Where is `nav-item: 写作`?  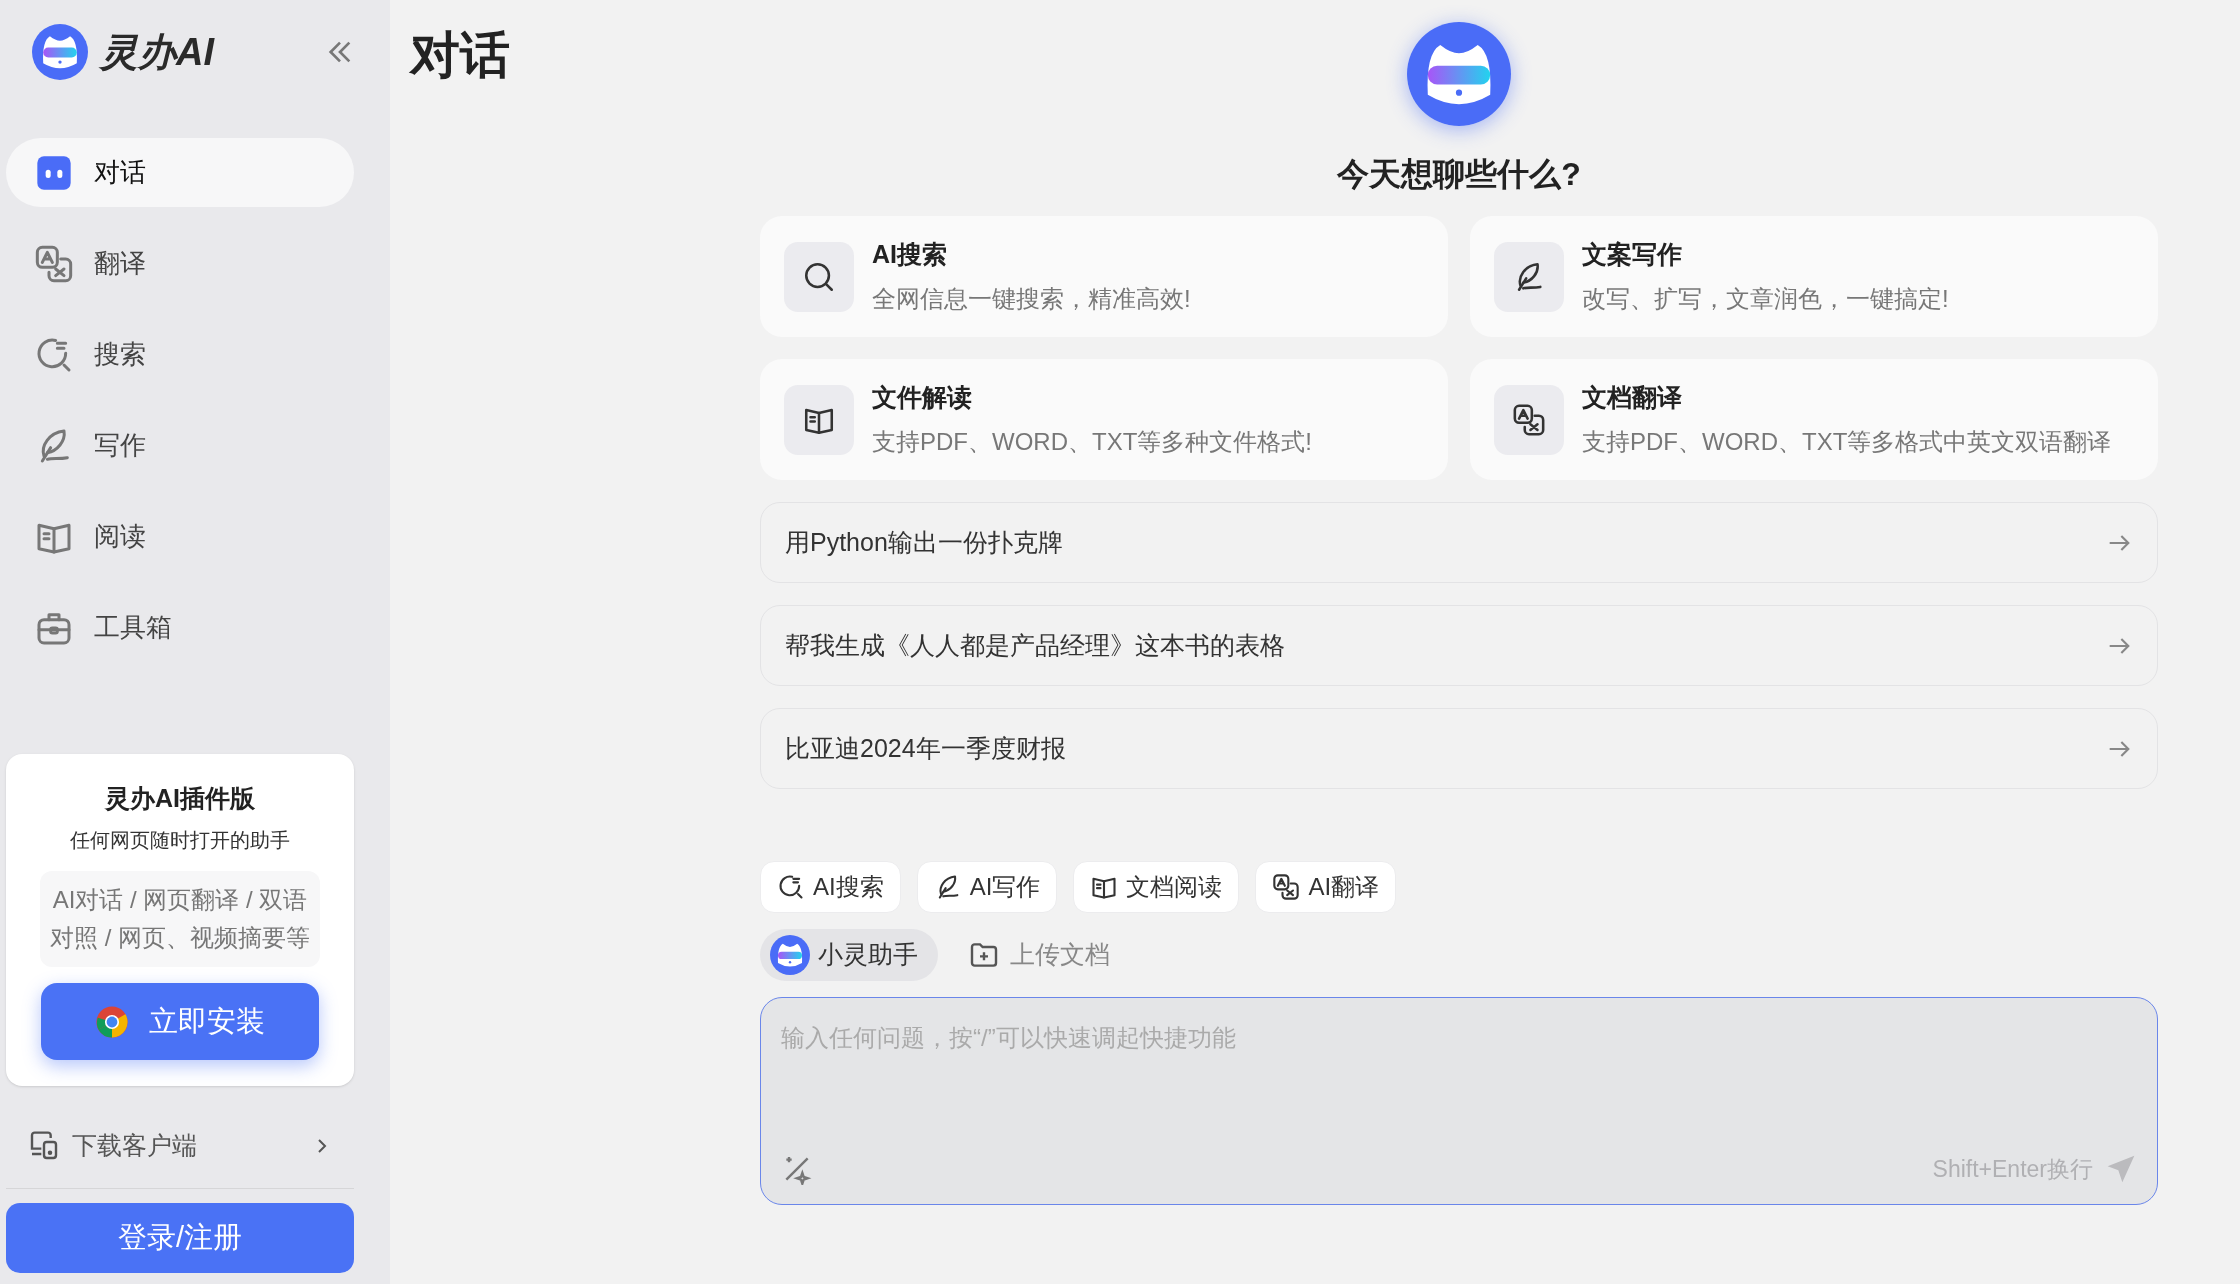 nav-item: 写作 is located at coordinates (180, 445).